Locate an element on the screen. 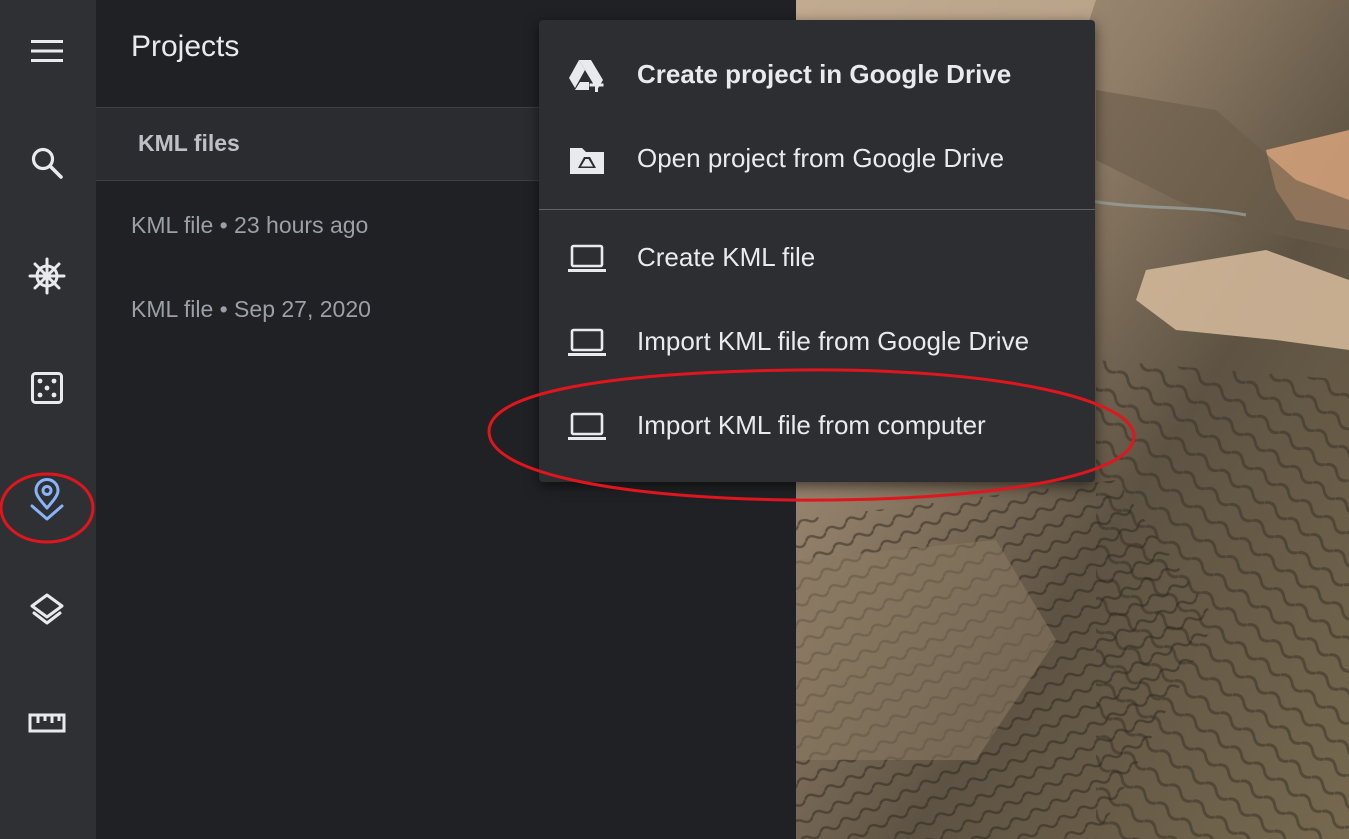 The height and width of the screenshot is (839, 1349). menu-item-label: Create KML file is located at coordinates (726, 257).